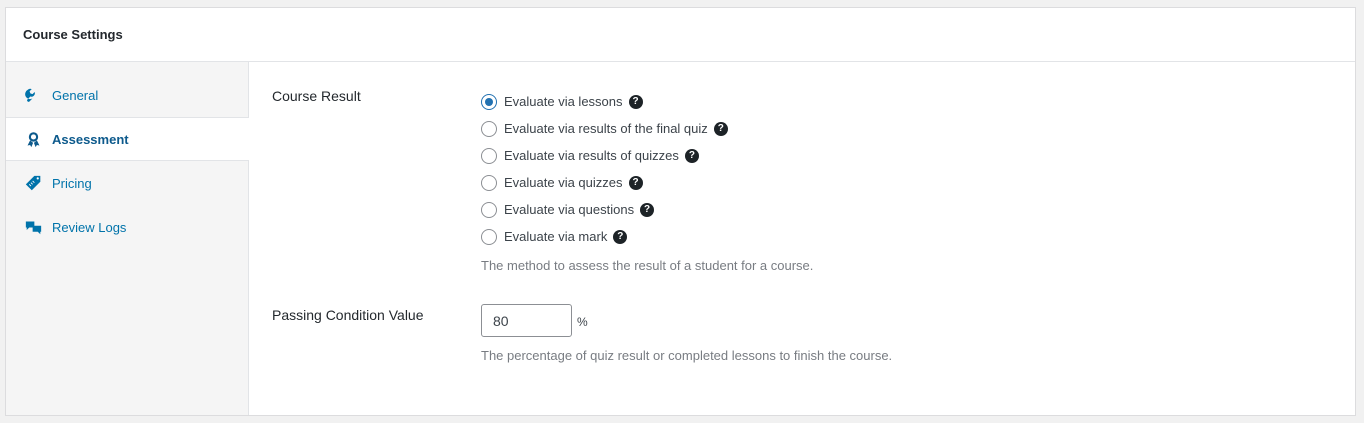 This screenshot has height=423, width=1364. I want to click on radio-label: Evaluate via mark, so click(555, 236).